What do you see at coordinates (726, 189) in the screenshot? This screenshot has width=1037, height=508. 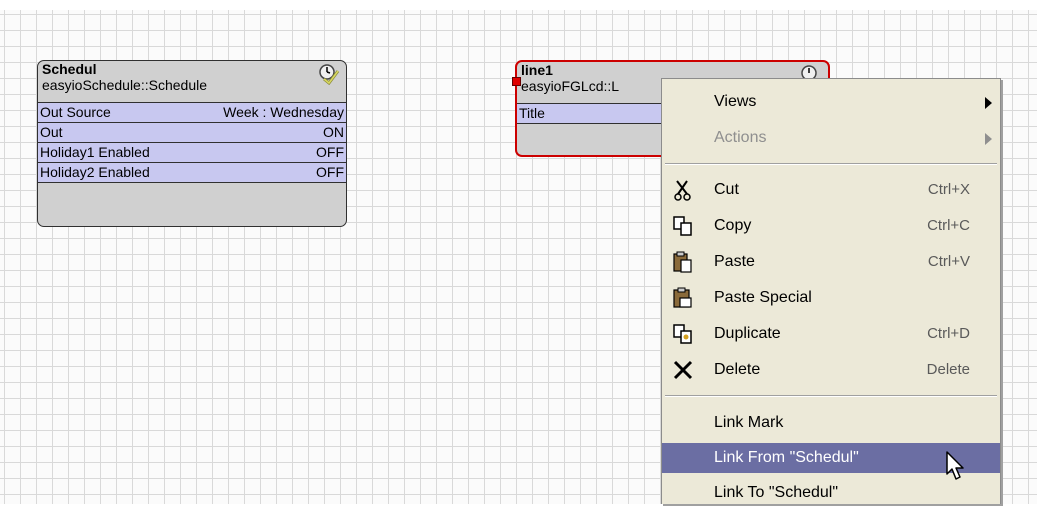 I see `menu-item-label: Cut` at bounding box center [726, 189].